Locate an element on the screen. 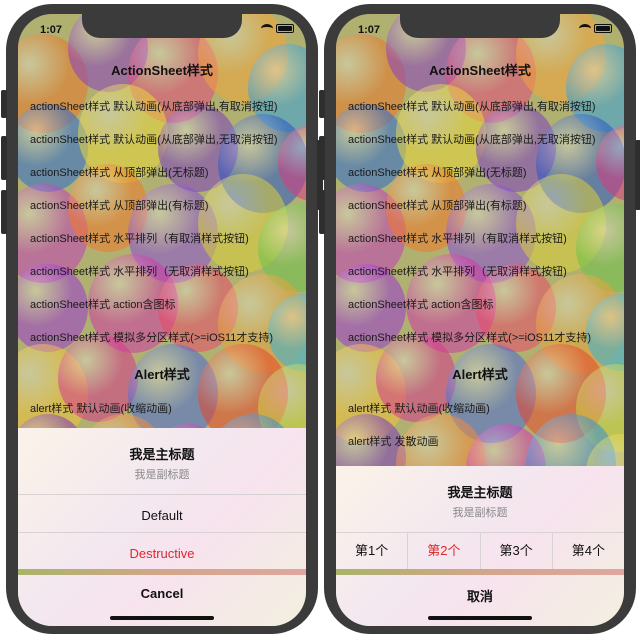  power-button is located at coordinates (637, 175).